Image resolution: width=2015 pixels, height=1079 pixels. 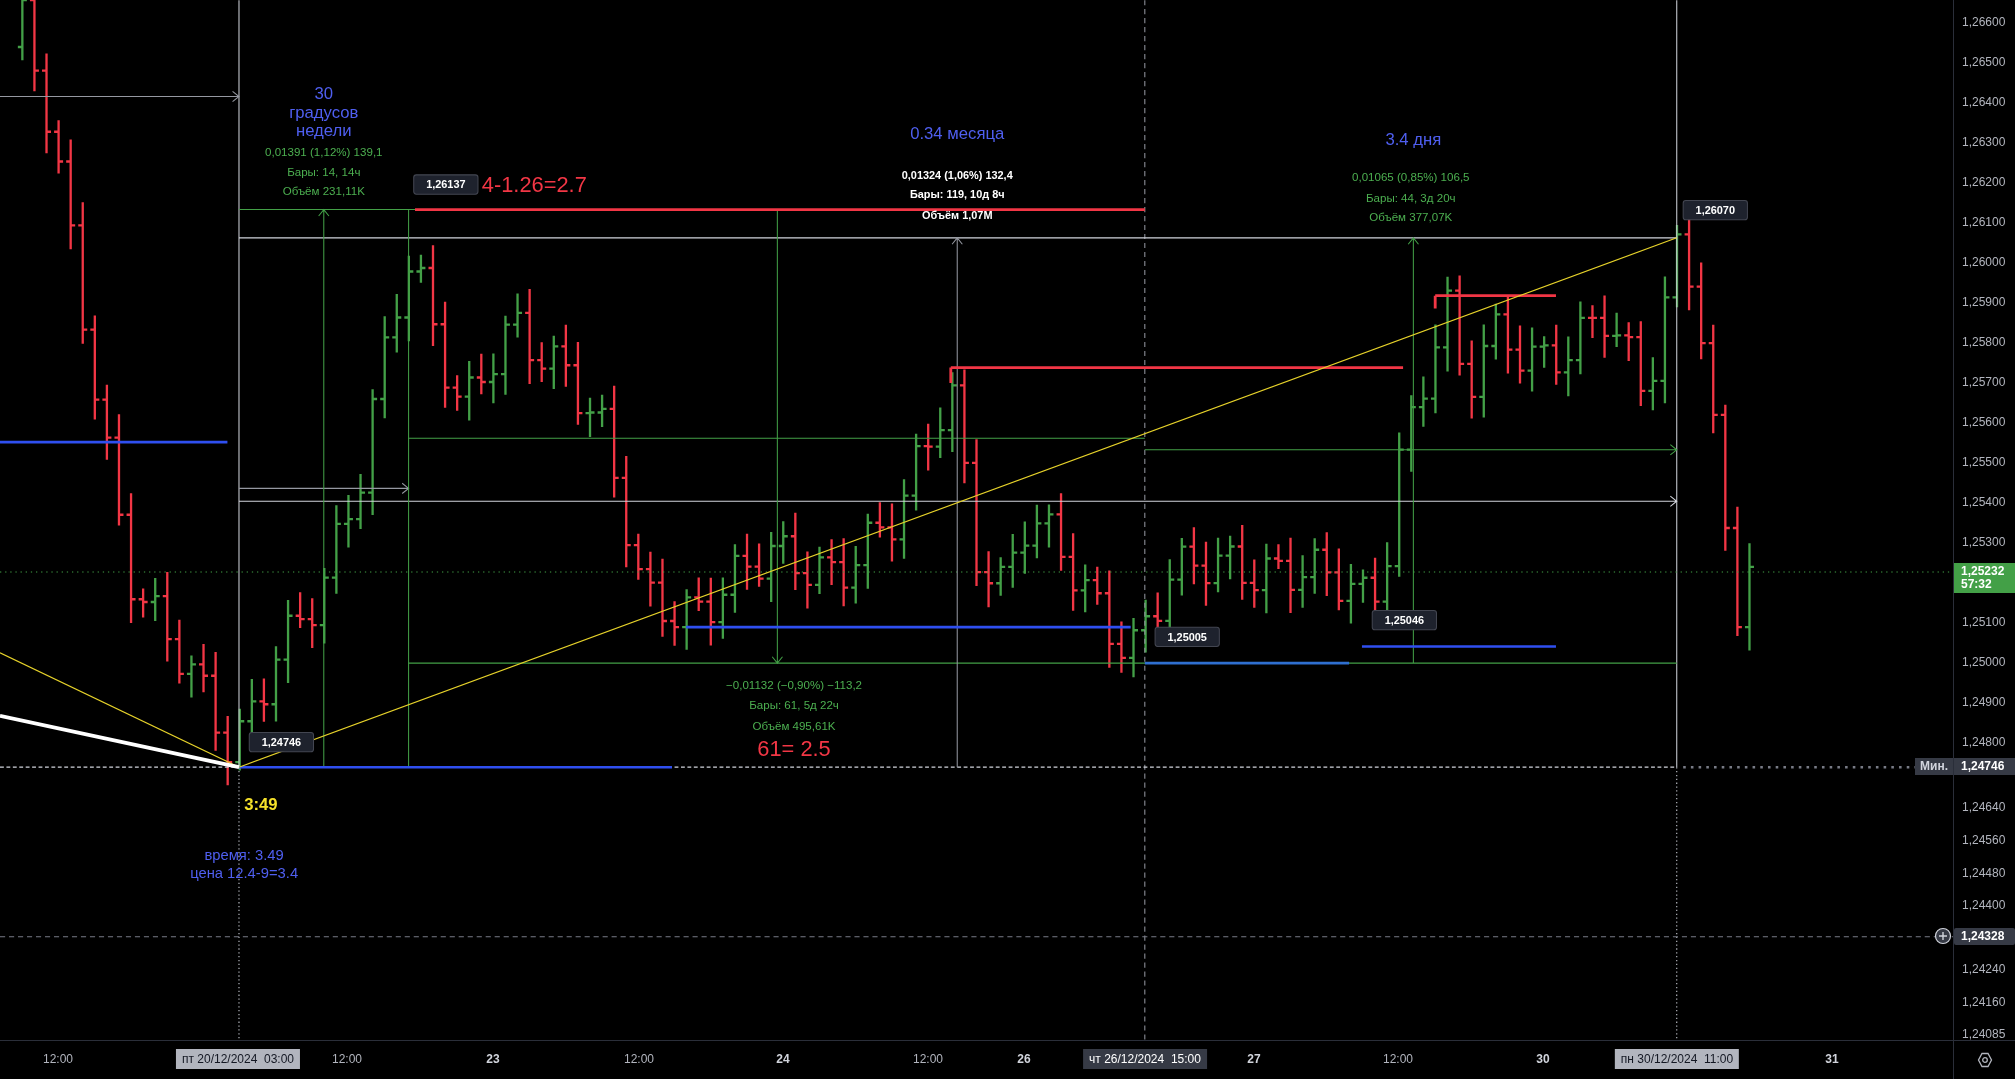 I want to click on measure-text: Объём 495,61K, so click(x=794, y=725).